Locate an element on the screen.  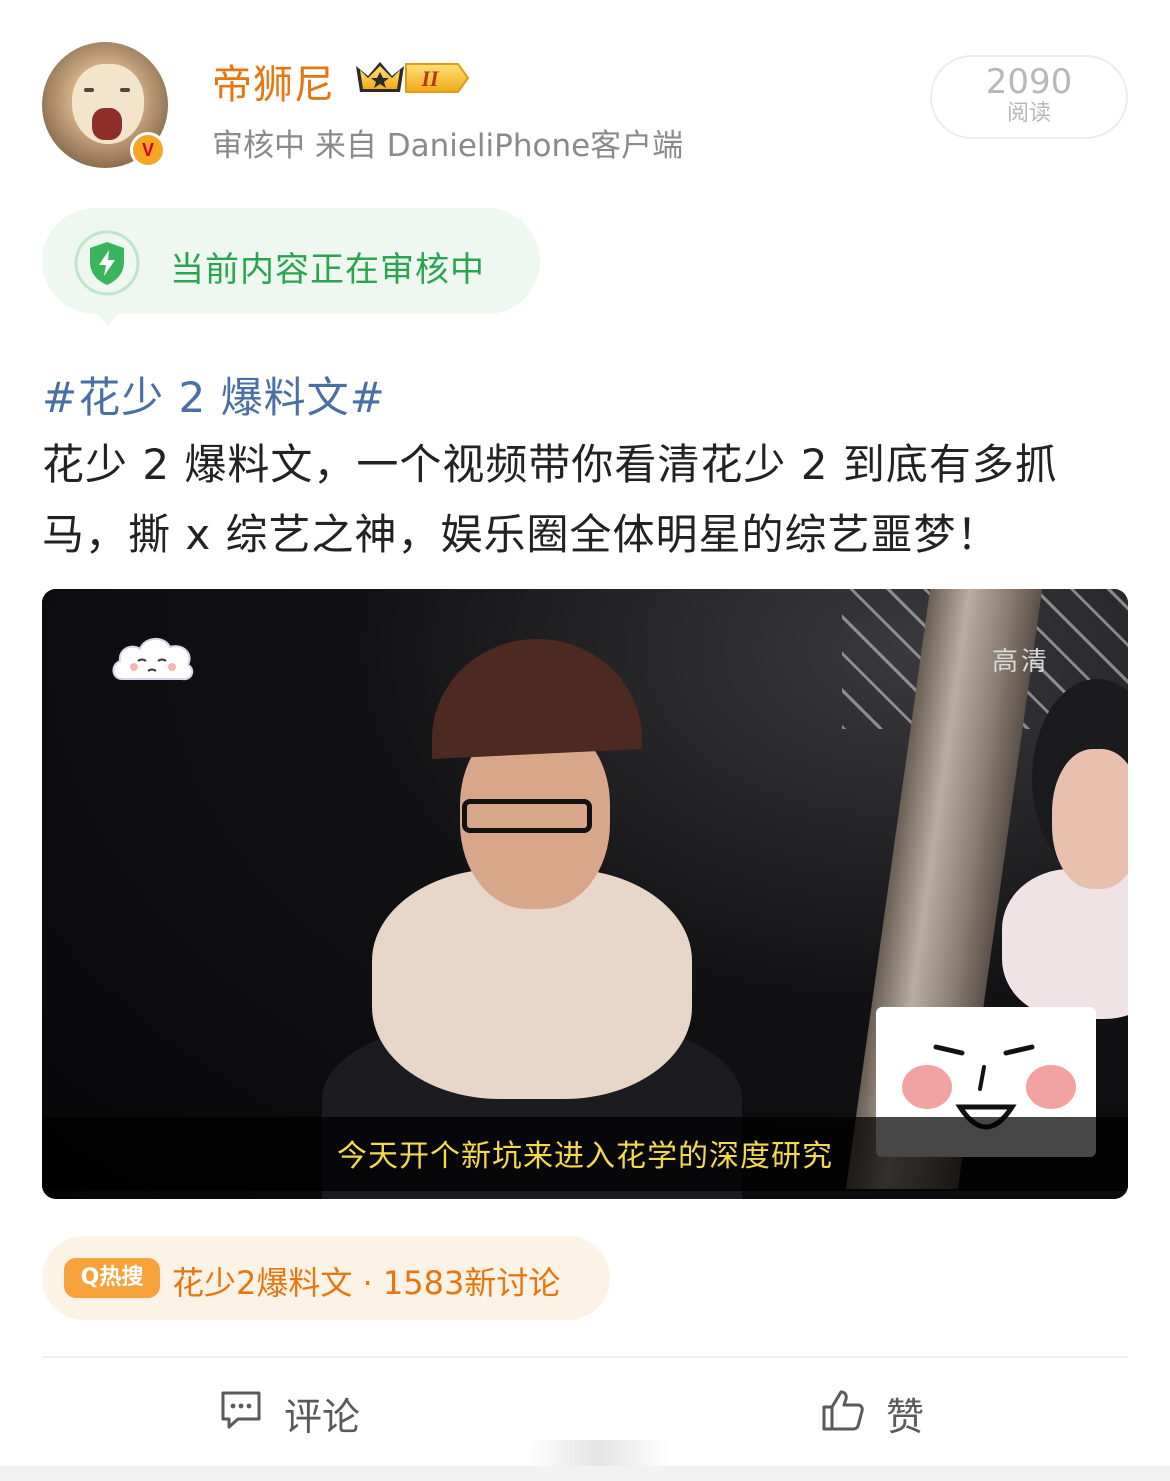
like-label: 赞 is located at coordinates (905, 1417).